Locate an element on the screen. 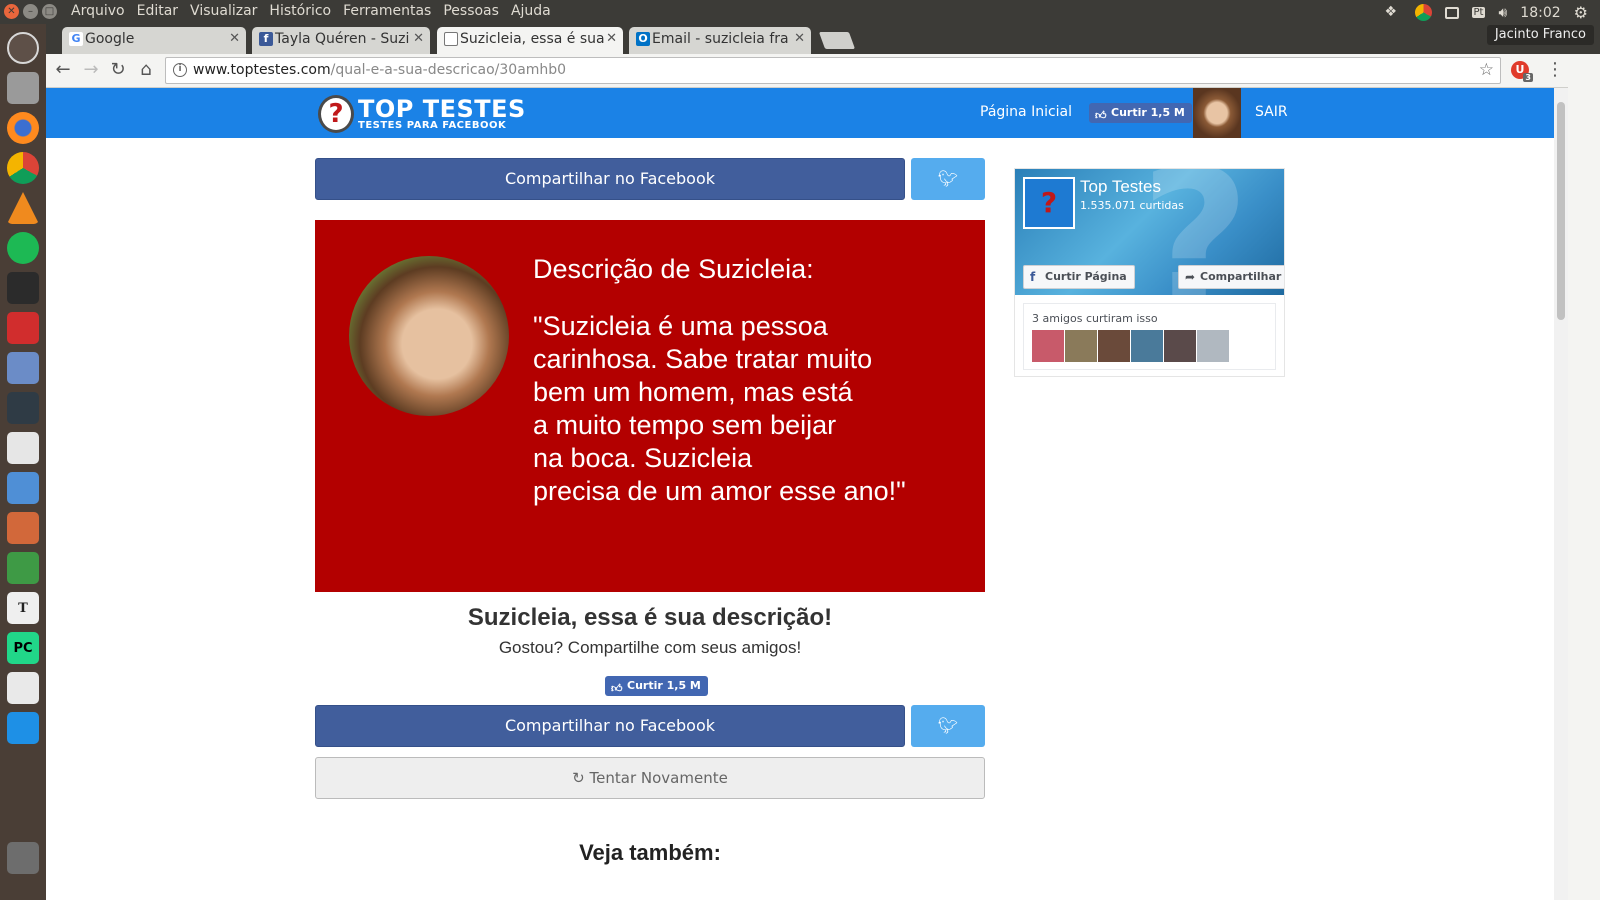 This screenshot has width=1600, height=900. terminal-icon is located at coordinates (23, 408).